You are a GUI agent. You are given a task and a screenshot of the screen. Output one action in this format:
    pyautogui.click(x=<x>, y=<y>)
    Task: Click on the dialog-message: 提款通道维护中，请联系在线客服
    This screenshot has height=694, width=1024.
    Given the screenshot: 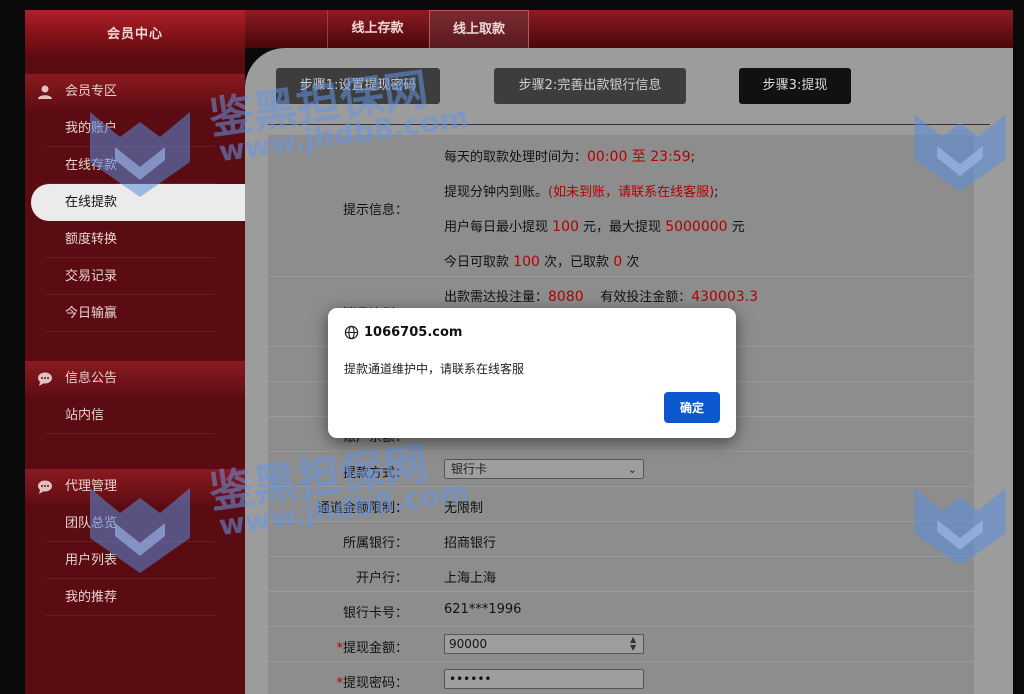 What is the action you would take?
    pyautogui.click(x=434, y=369)
    